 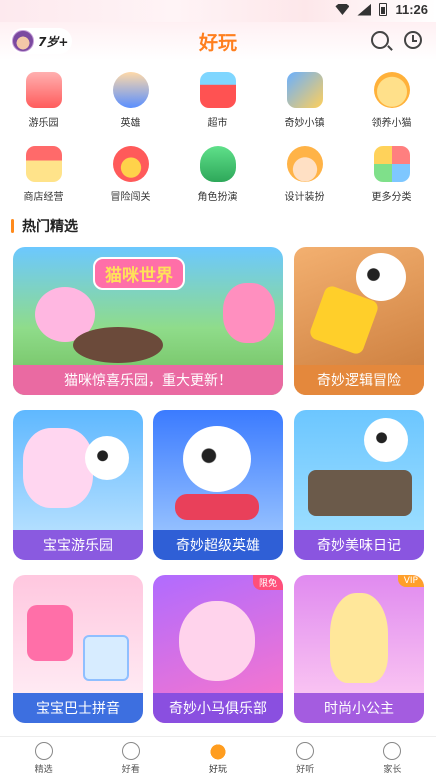 I want to click on wifi-icon, so click(x=342, y=9).